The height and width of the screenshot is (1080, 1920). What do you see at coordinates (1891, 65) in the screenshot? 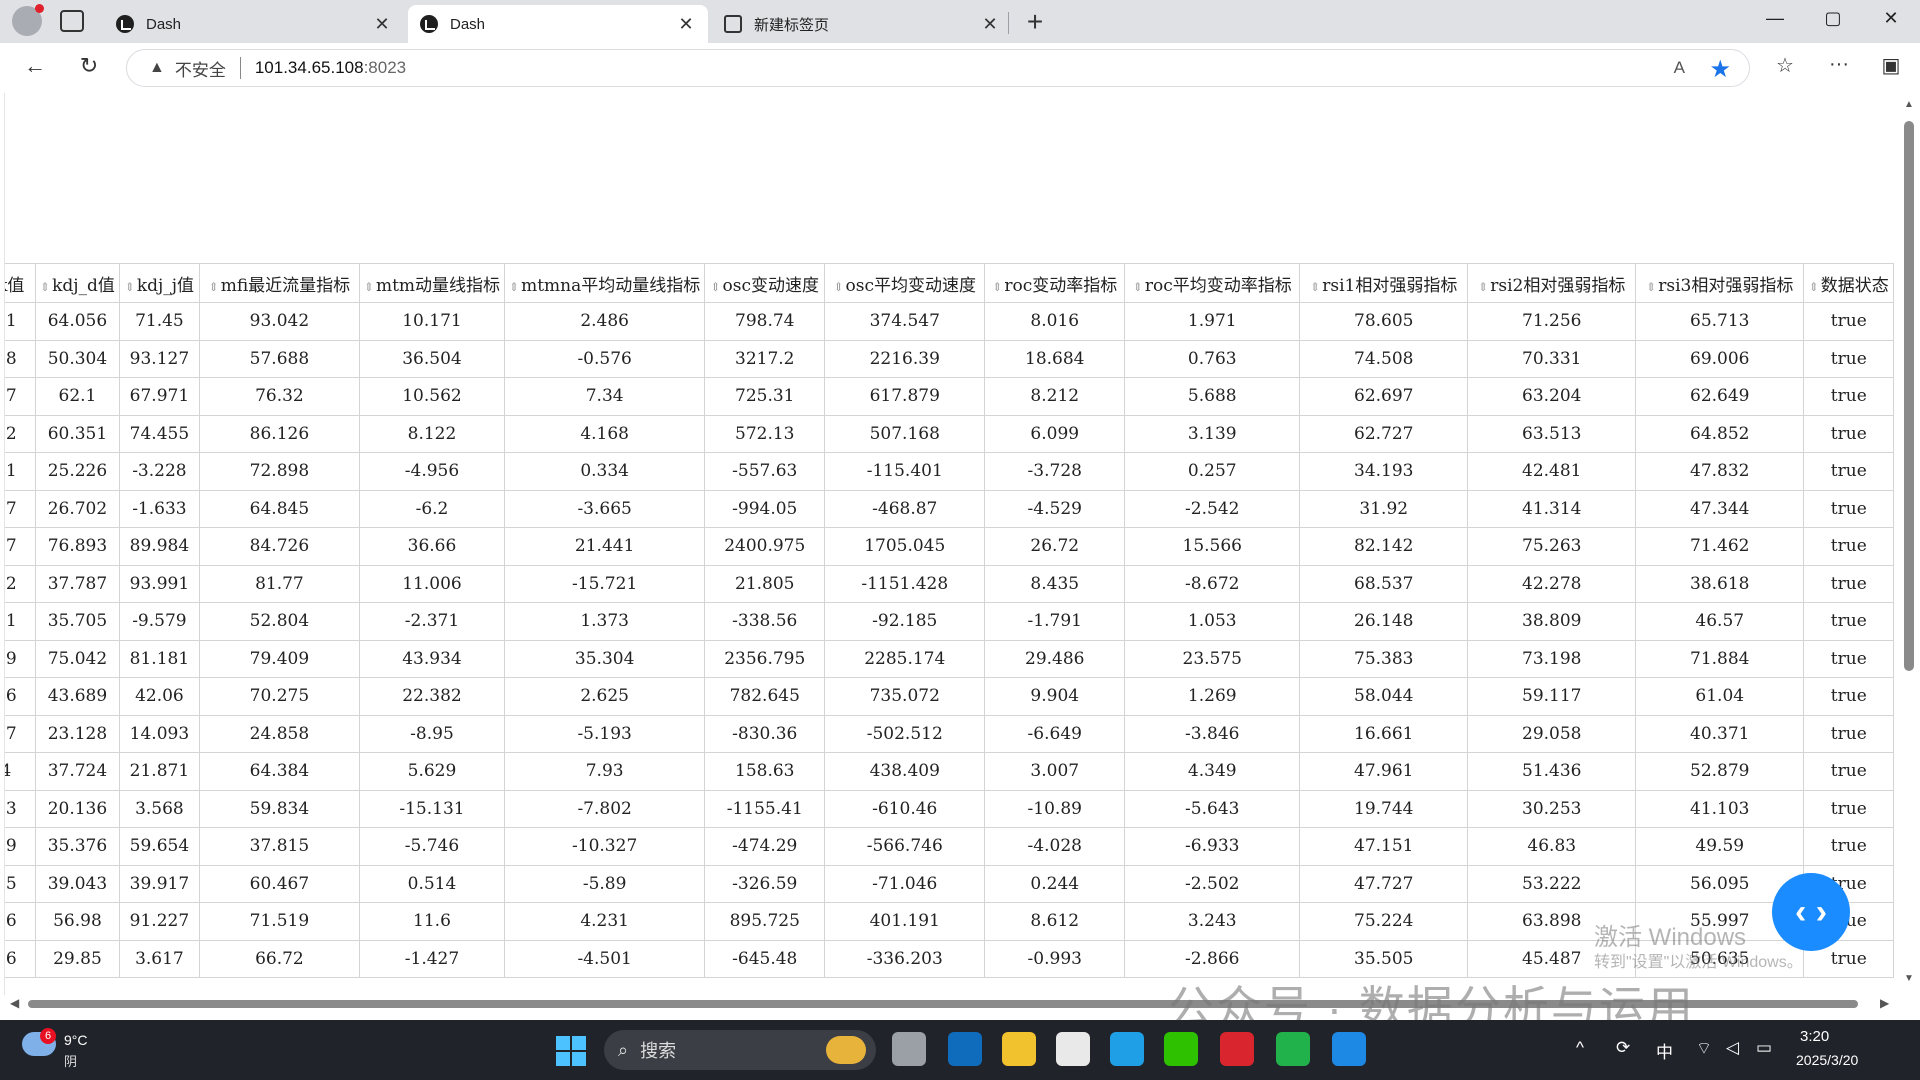
I see `sidebar-toggle-icon: ▣` at bounding box center [1891, 65].